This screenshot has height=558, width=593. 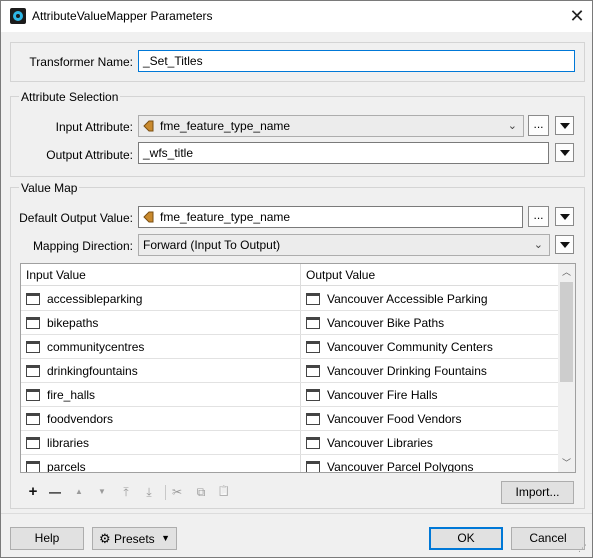 What do you see at coordinates (344, 245) in the screenshot?
I see `mapping-direction-combo: Forward (Input To Output) ⌄` at bounding box center [344, 245].